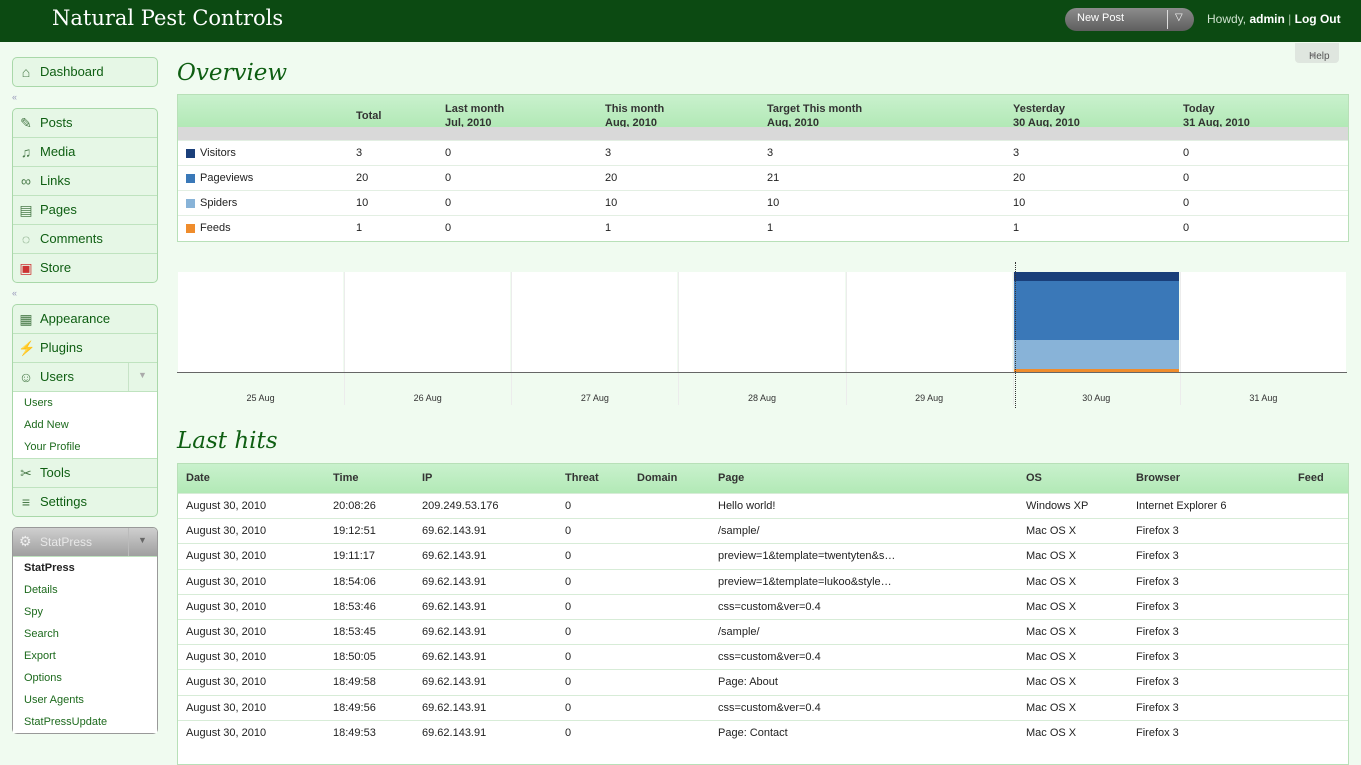  What do you see at coordinates (85, 678) in the screenshot?
I see `submenu-item: Options` at bounding box center [85, 678].